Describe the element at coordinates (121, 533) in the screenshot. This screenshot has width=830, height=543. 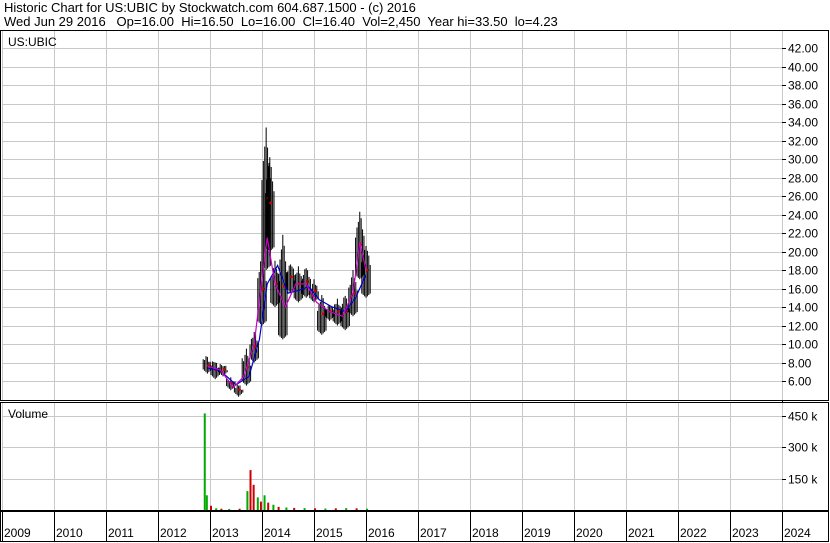
I see `year-label: 2011` at that location.